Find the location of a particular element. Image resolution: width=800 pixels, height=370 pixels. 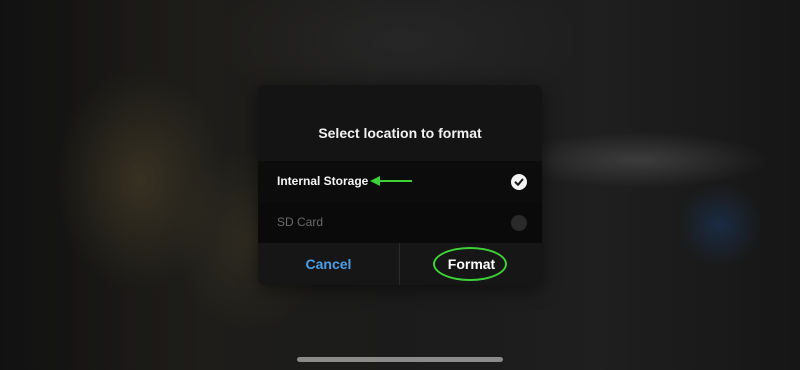

option-sd-card: SD Card is located at coordinates (400, 222).